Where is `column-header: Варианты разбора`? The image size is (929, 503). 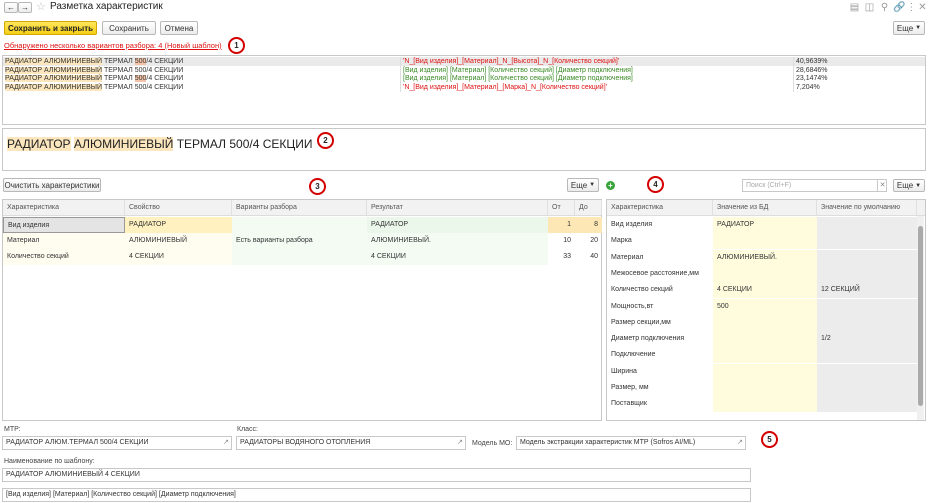
column-header: Варианты разбора is located at coordinates (299, 207).